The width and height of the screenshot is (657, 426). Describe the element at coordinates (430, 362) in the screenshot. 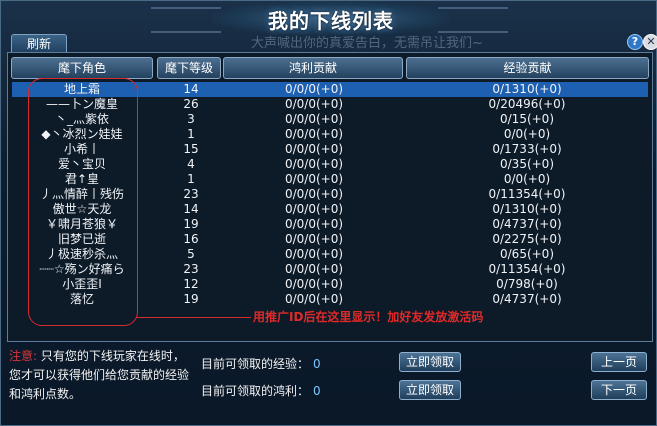

I see `claim-exp-button: 立即领取` at that location.